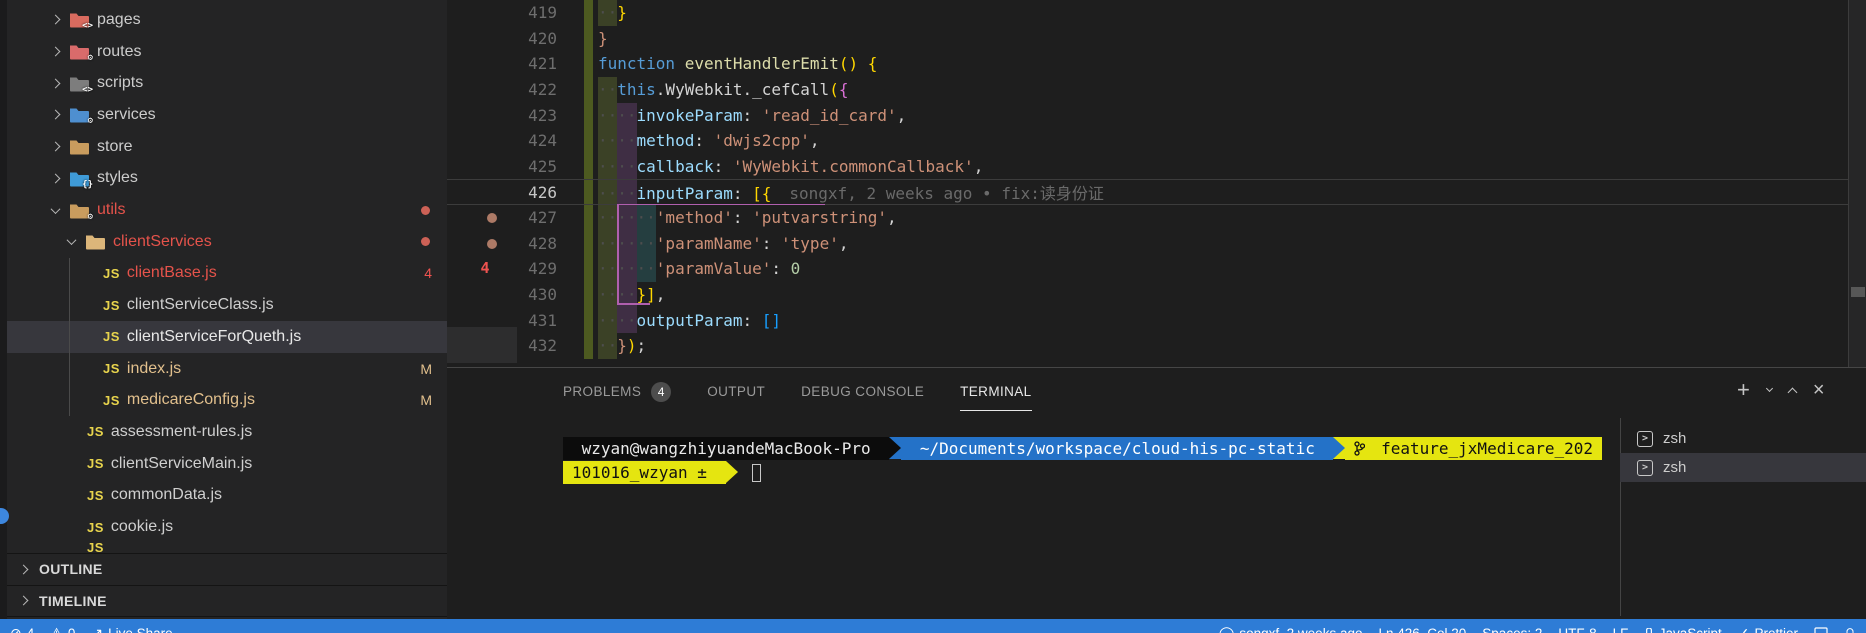 The image size is (1866, 633). Describe the element at coordinates (723, 244) in the screenshot. I see `code-text: ······'paramName': 'type',` at that location.